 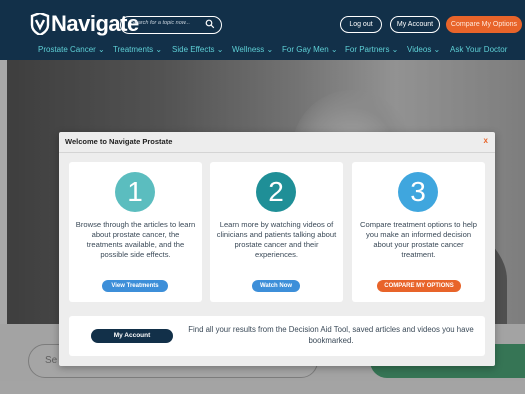 What do you see at coordinates (419, 286) in the screenshot?
I see `compare-my-options-modal-button: COMPARE MY OPTIONS` at bounding box center [419, 286].